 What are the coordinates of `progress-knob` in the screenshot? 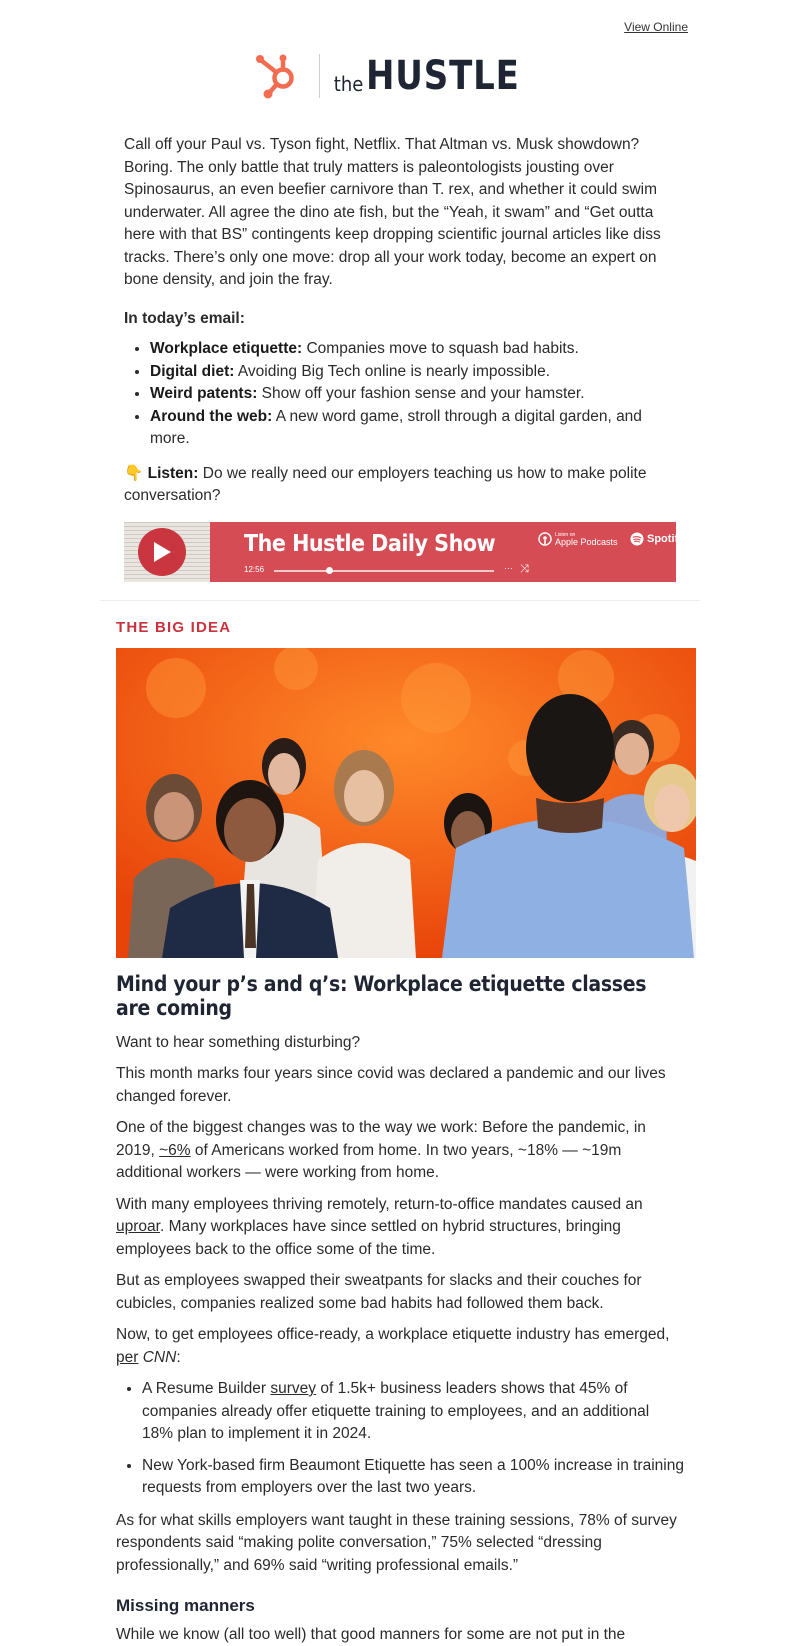 It's located at (329, 570).